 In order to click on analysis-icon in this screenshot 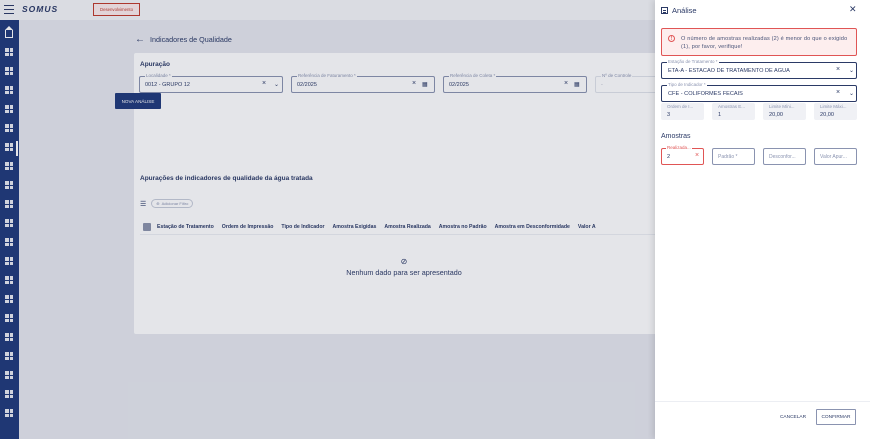, I will do `click(664, 10)`.